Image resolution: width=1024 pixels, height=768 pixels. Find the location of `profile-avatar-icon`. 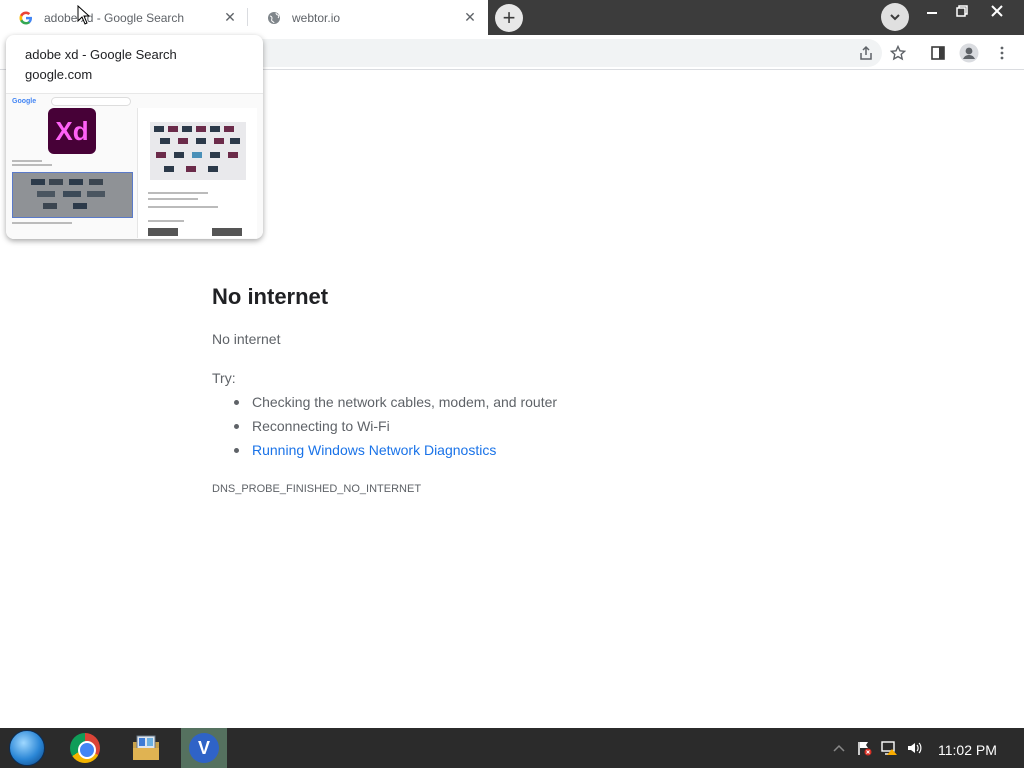

profile-avatar-icon is located at coordinates (969, 53).